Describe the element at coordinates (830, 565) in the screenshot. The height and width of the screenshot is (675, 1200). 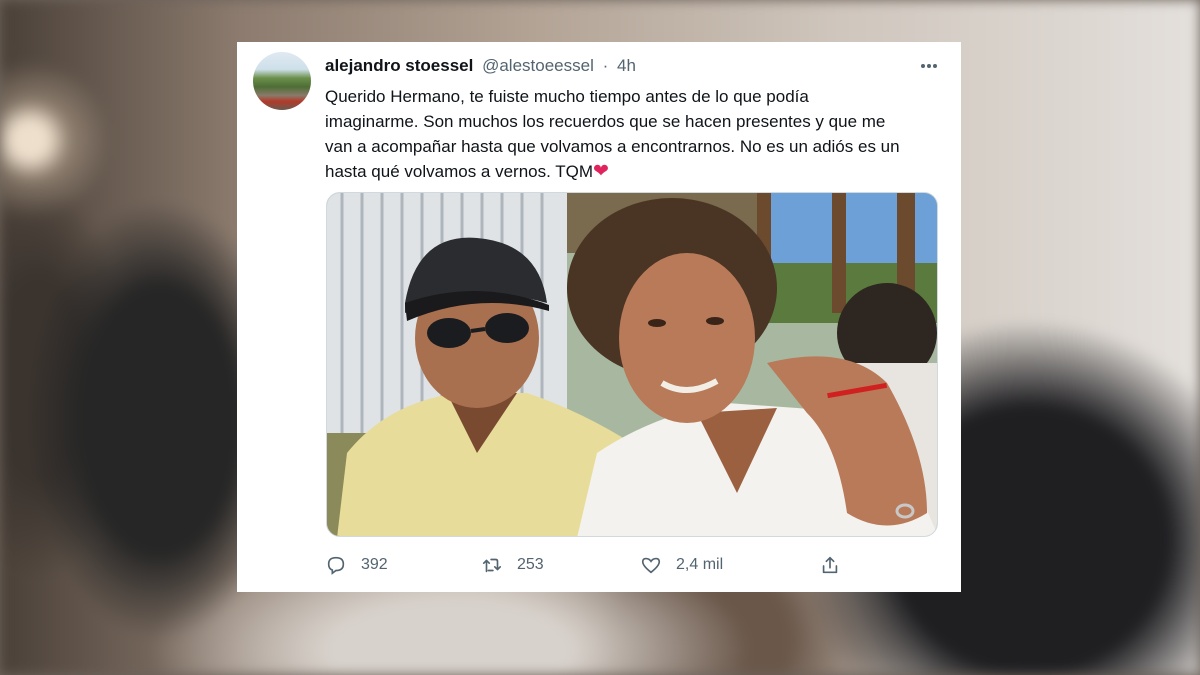
I see `share-icon` at that location.